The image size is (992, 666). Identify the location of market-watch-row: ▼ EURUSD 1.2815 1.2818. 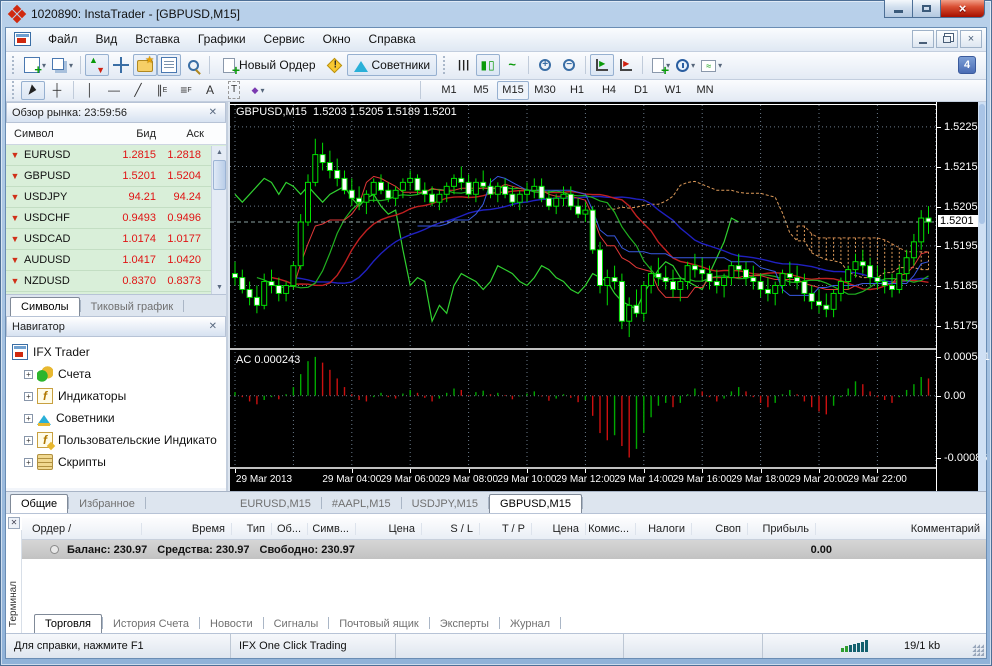
(116, 156).